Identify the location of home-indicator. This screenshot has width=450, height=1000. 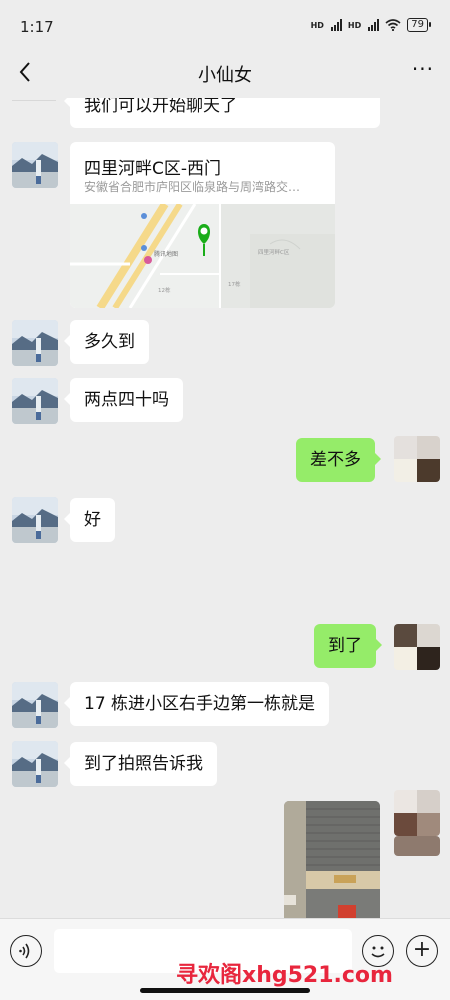
(225, 990).